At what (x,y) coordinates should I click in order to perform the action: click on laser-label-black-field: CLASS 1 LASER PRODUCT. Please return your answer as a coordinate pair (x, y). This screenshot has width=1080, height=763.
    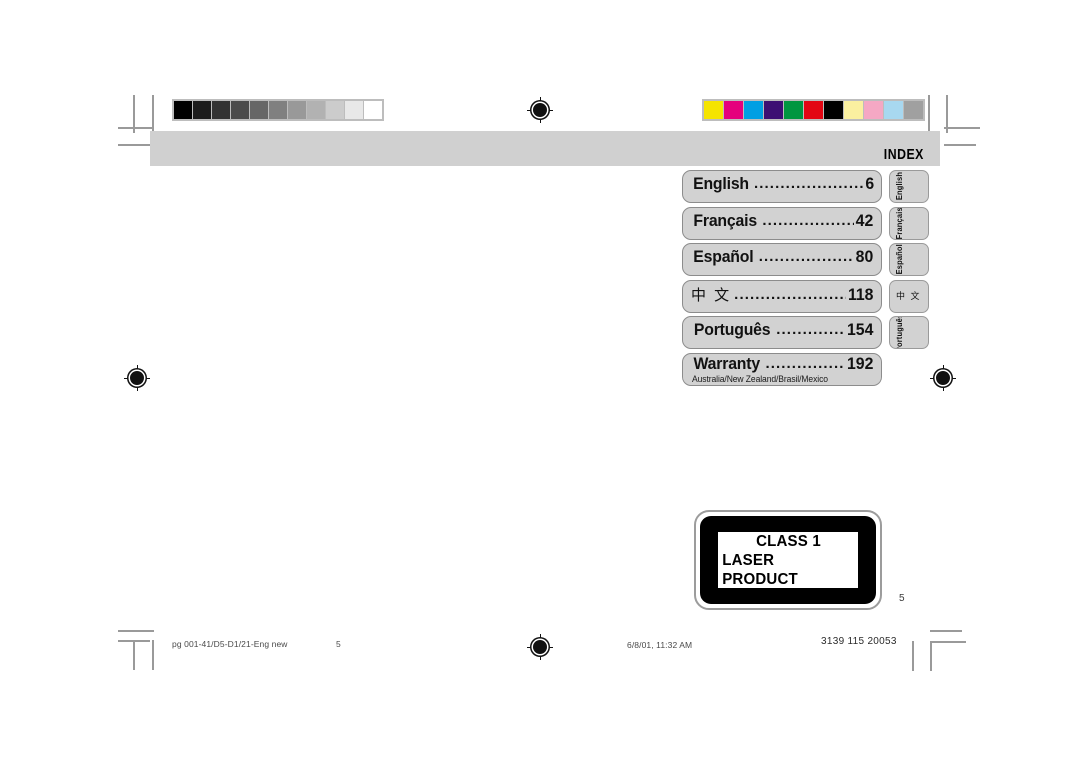
    Looking at the image, I should click on (788, 560).